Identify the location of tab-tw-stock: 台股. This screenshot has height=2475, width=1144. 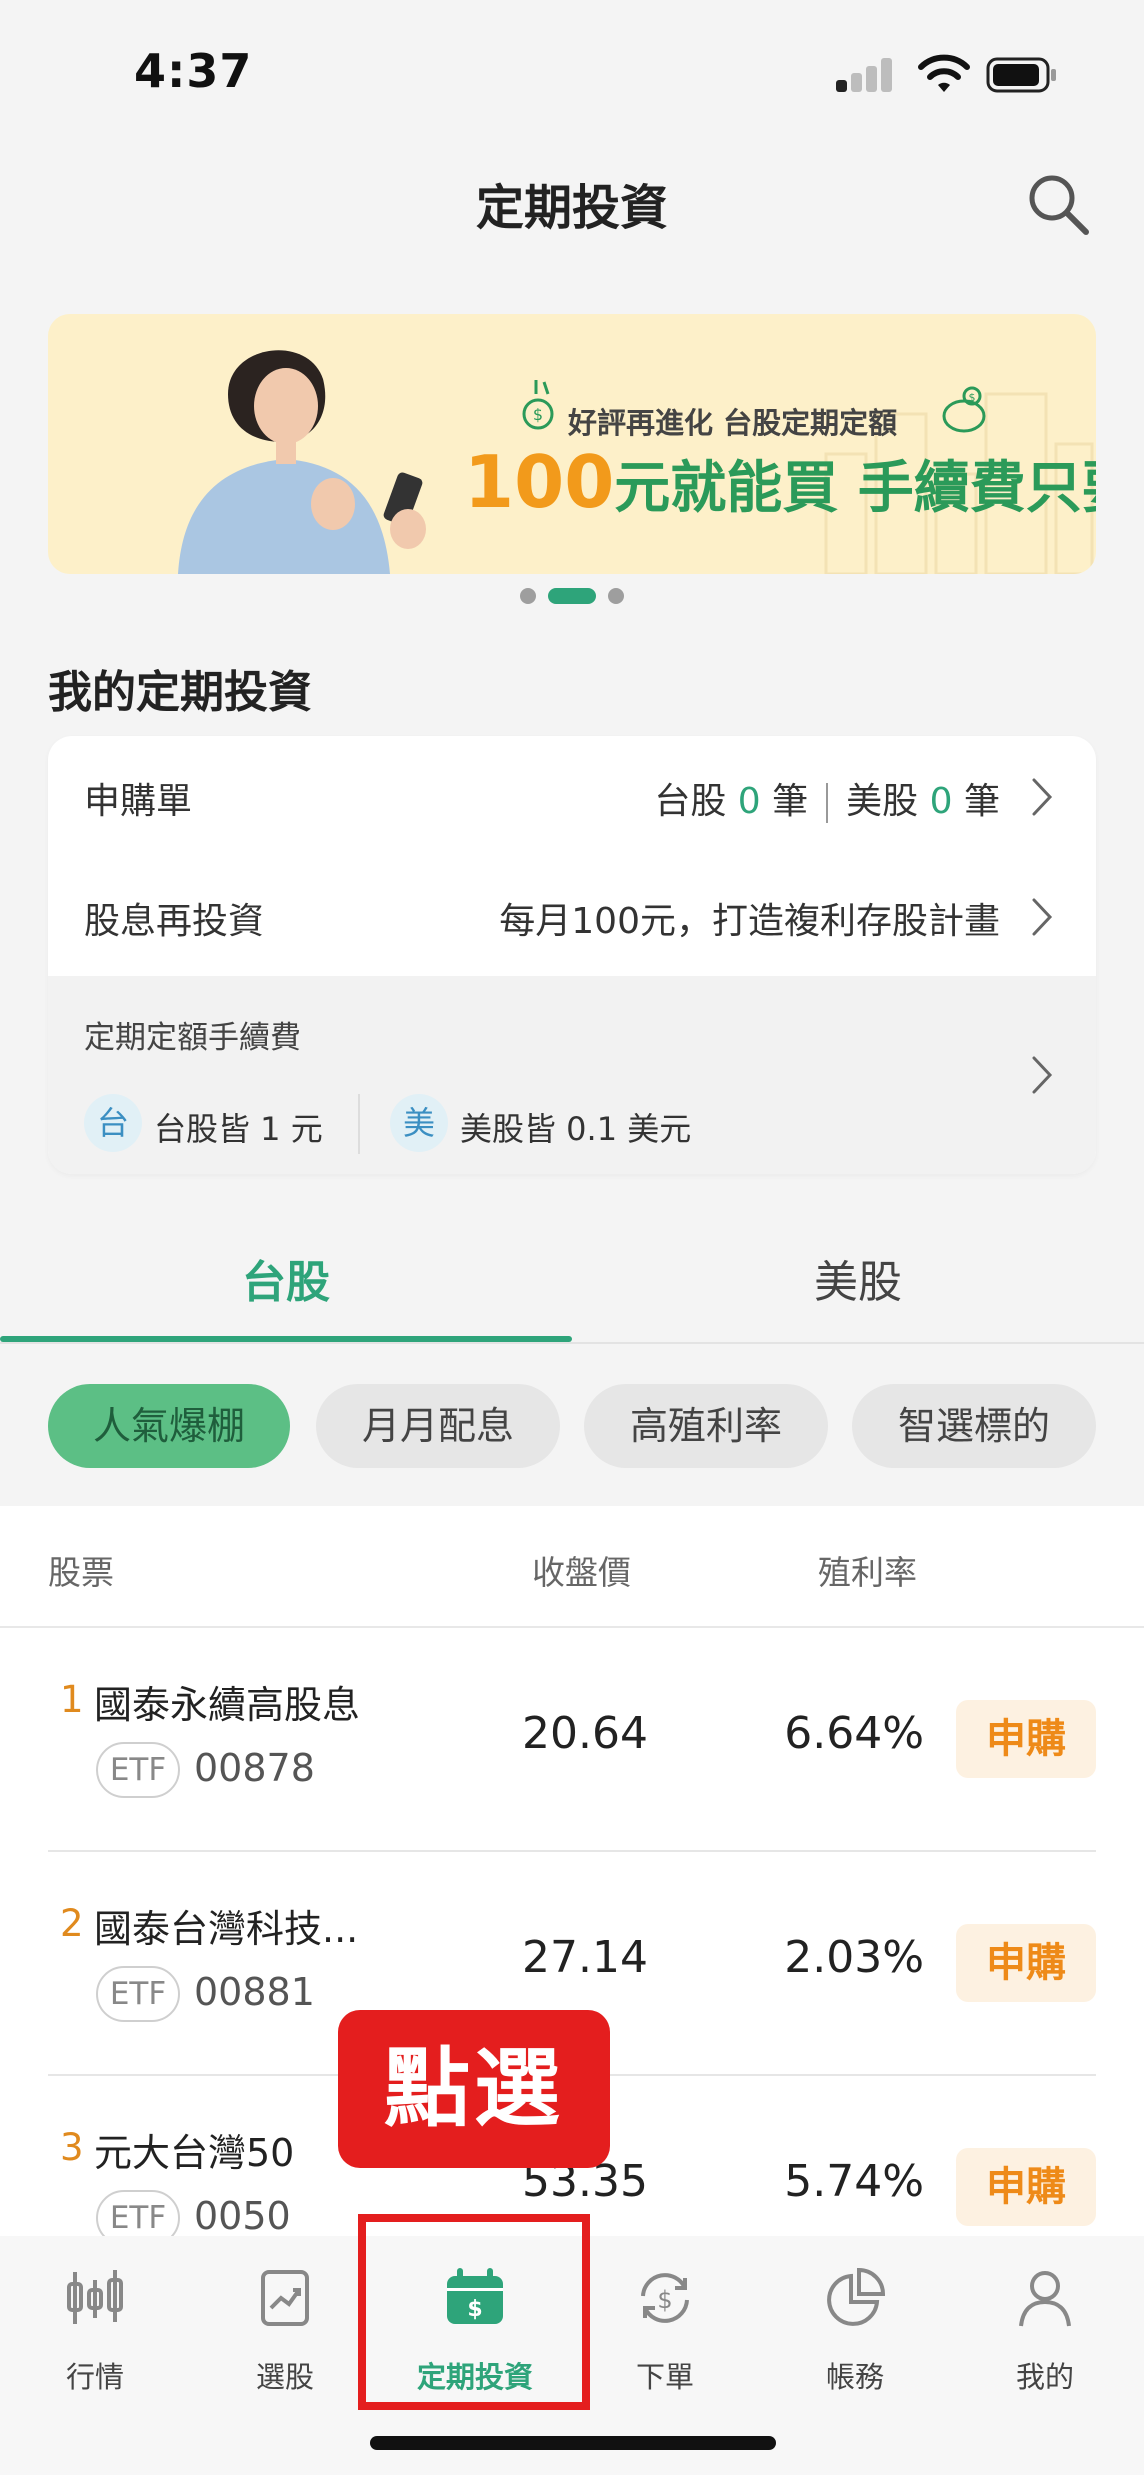
(286, 1278).